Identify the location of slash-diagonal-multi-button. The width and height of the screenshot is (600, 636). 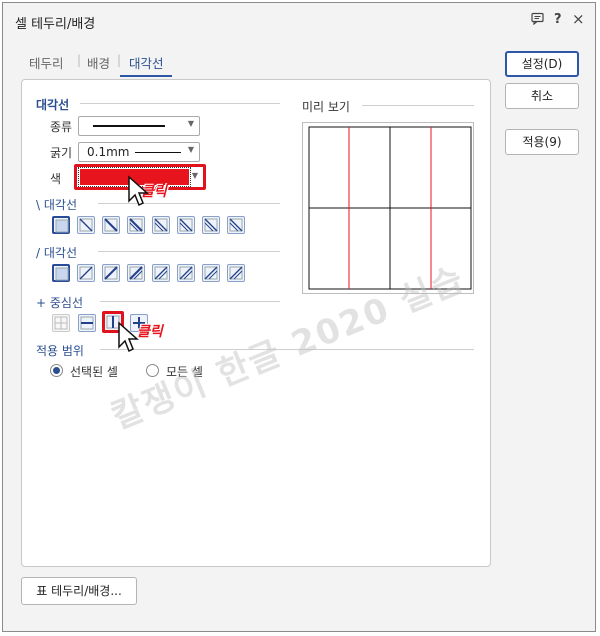
(161, 273).